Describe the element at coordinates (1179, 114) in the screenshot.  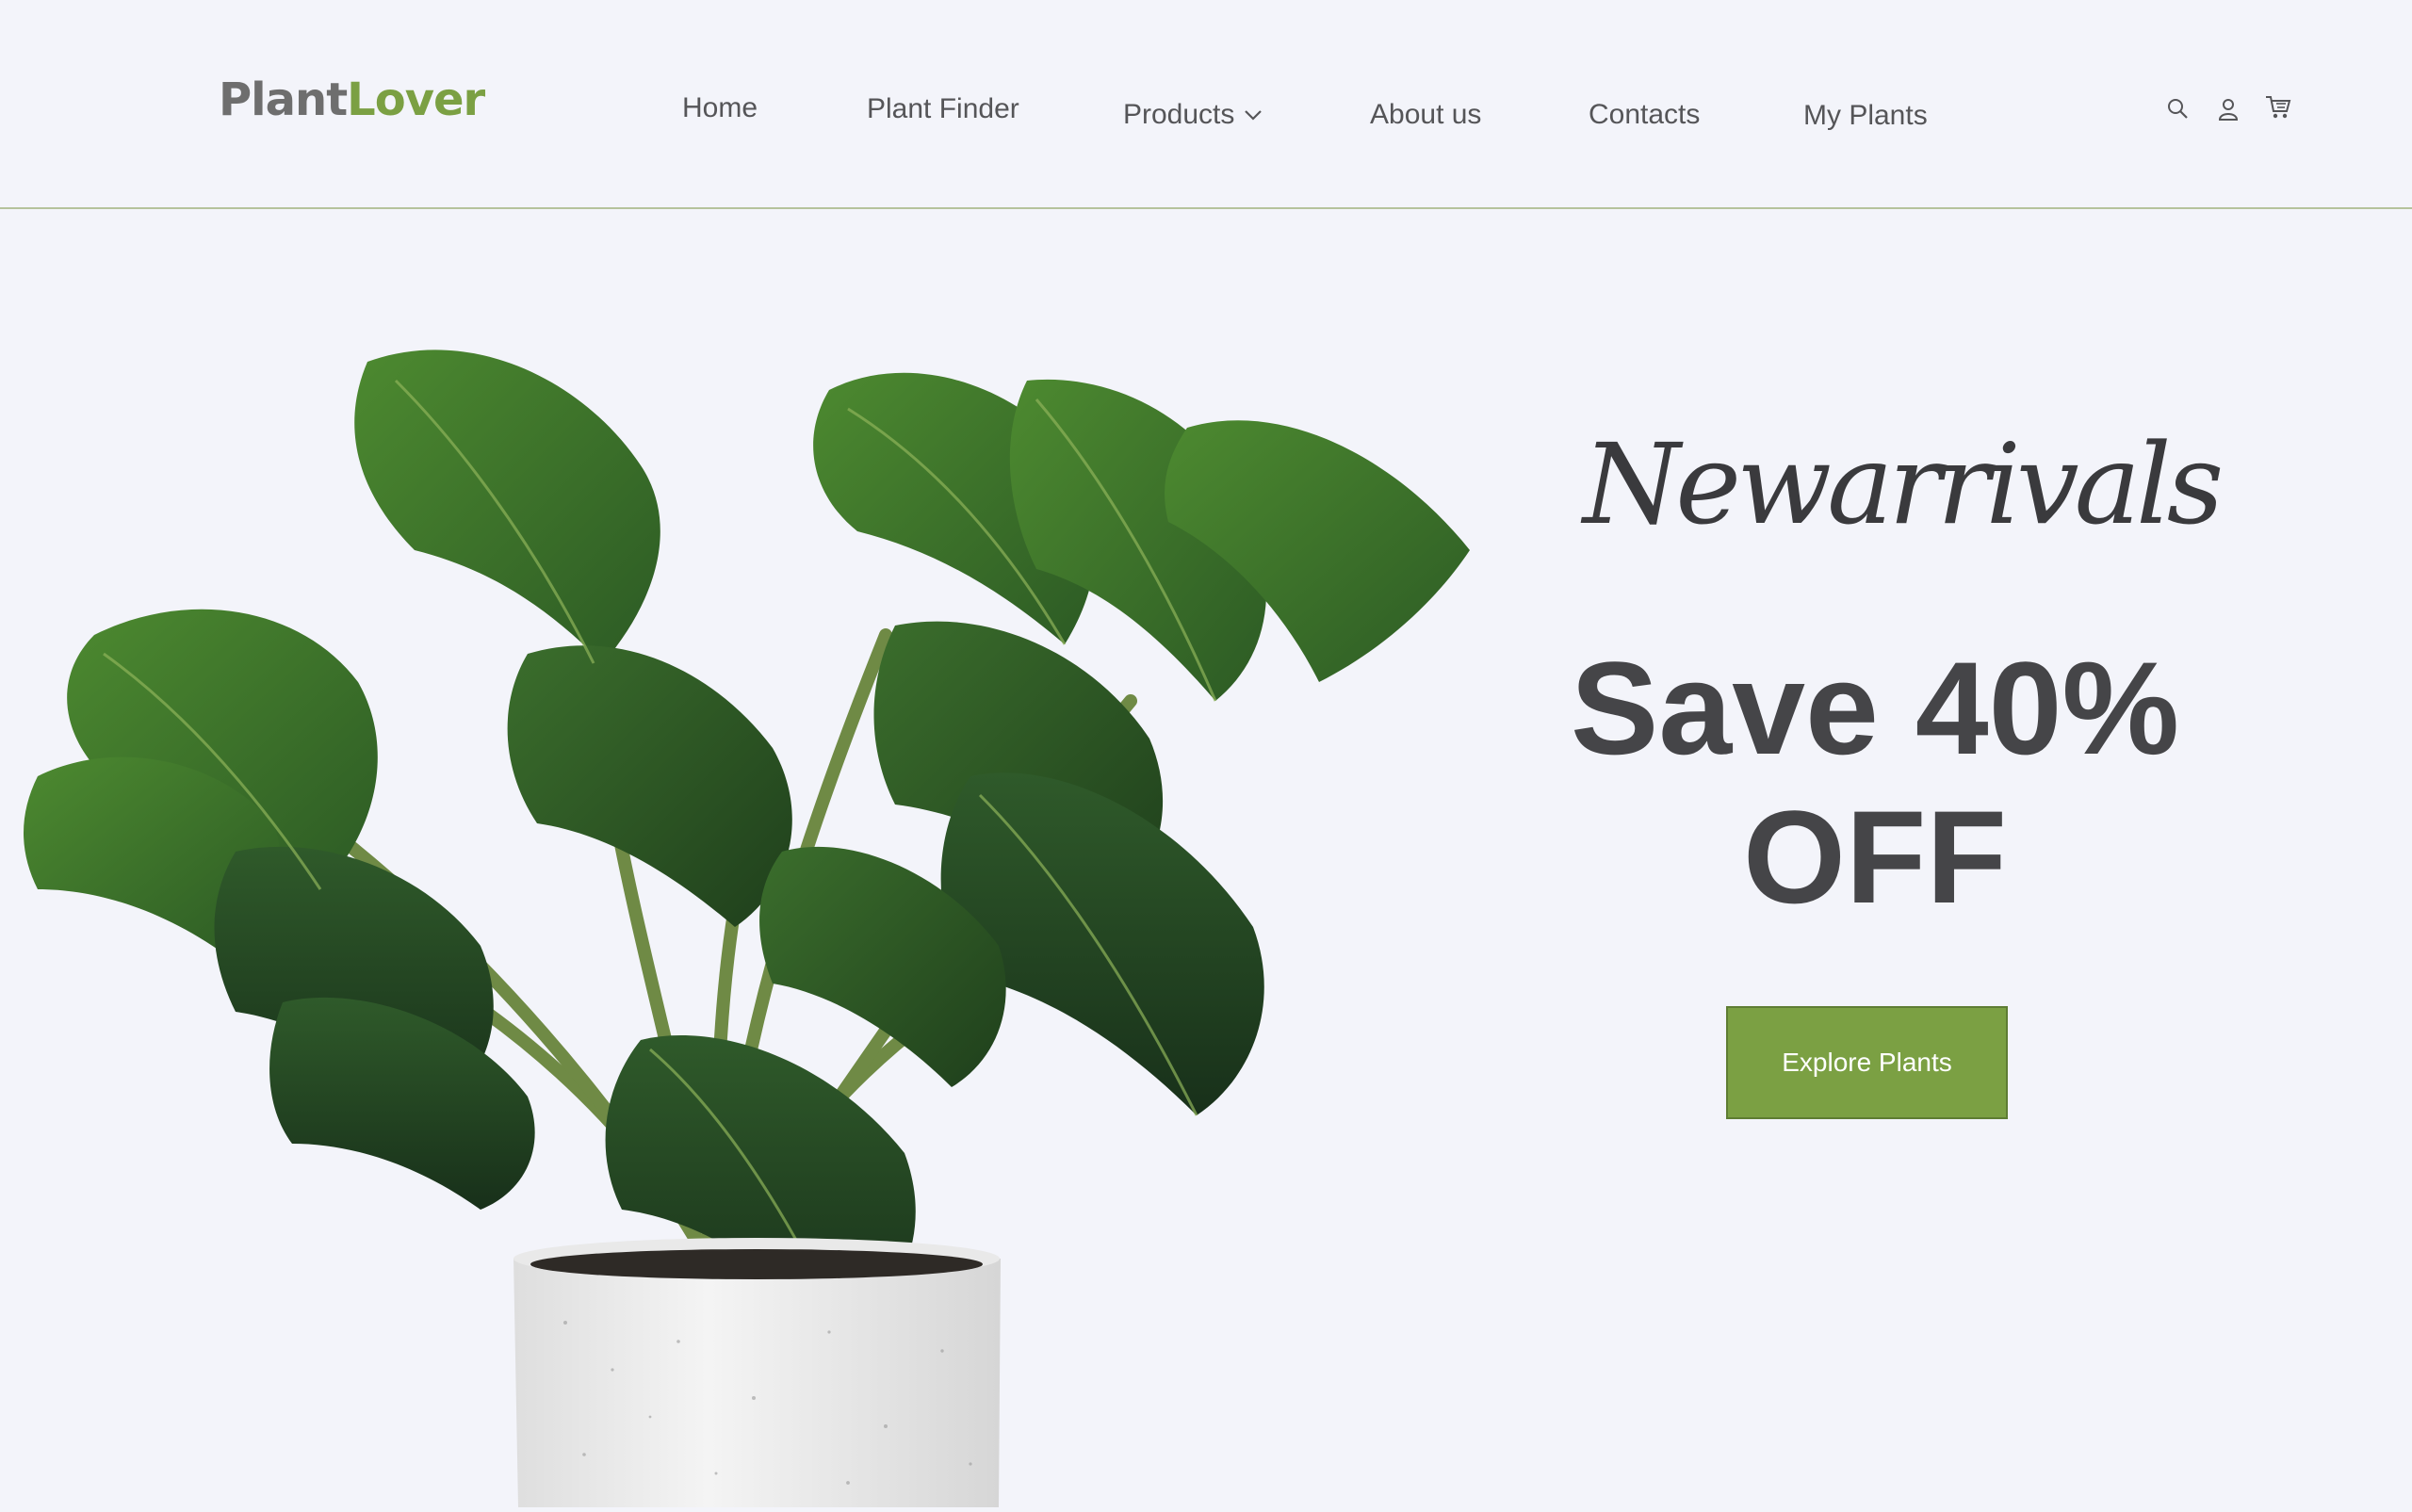
I see `nav-products-label: Products` at that location.